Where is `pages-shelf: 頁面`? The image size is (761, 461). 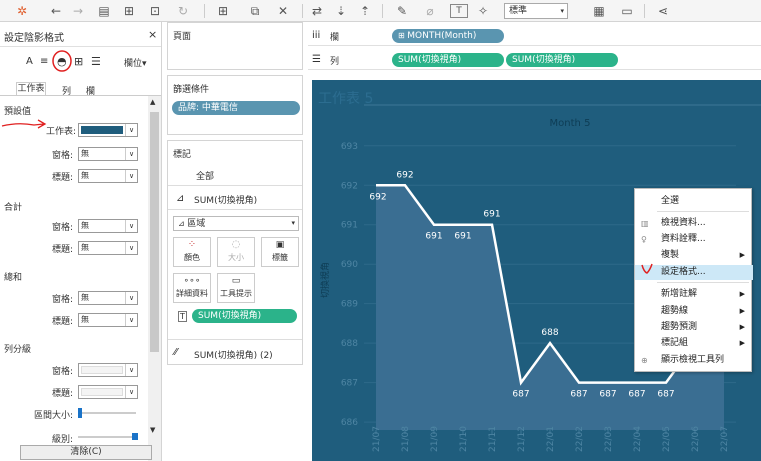
pages-shelf: 頁面 is located at coordinates (235, 46).